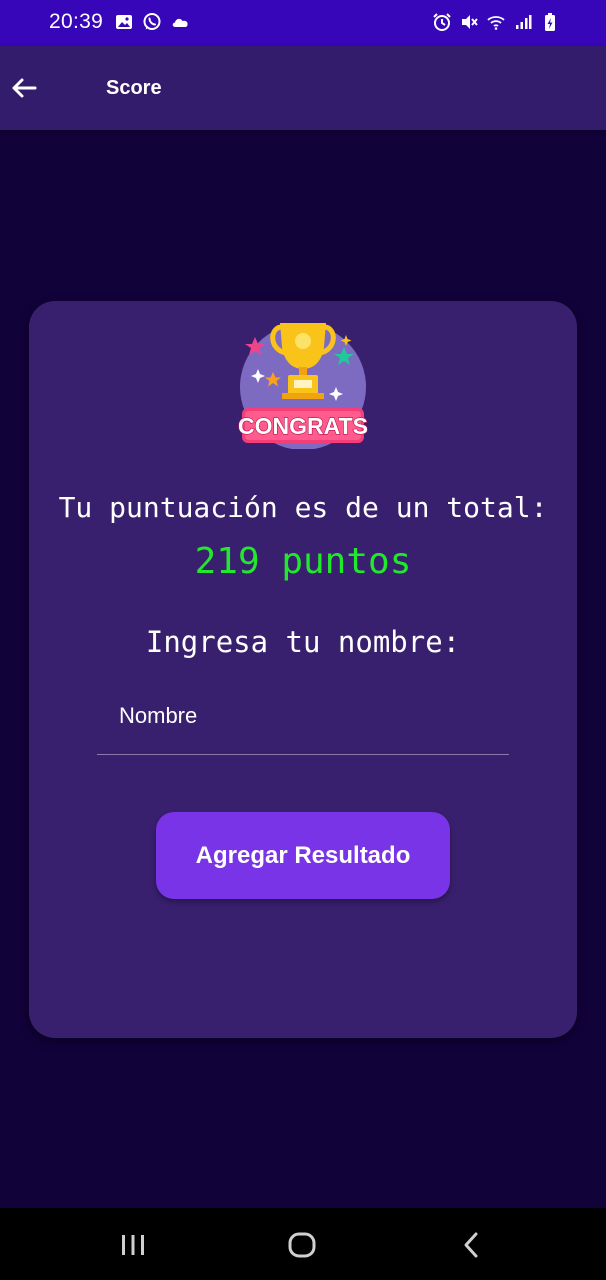 Image resolution: width=606 pixels, height=1280 pixels. What do you see at coordinates (76, 21) in the screenshot?
I see `status-time: 20:39` at bounding box center [76, 21].